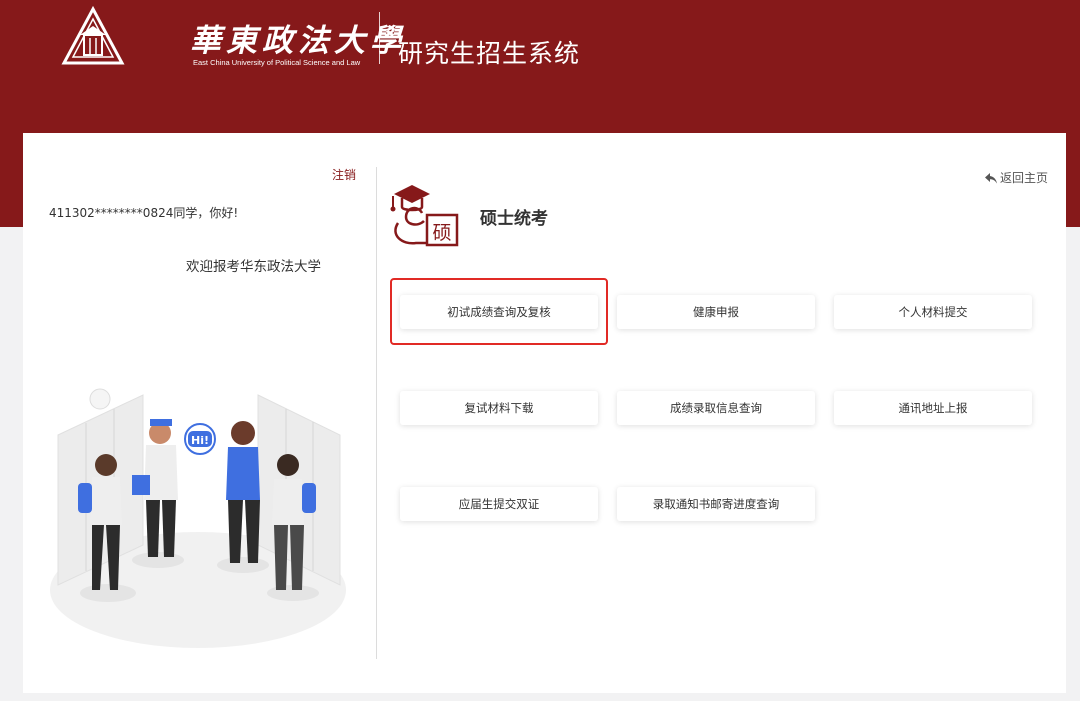 Image resolution: width=1080 pixels, height=701 pixels. Describe the element at coordinates (716, 504) in the screenshot. I see `admission-letter-tracking-button: 录取通知书邮寄进度查询` at that location.